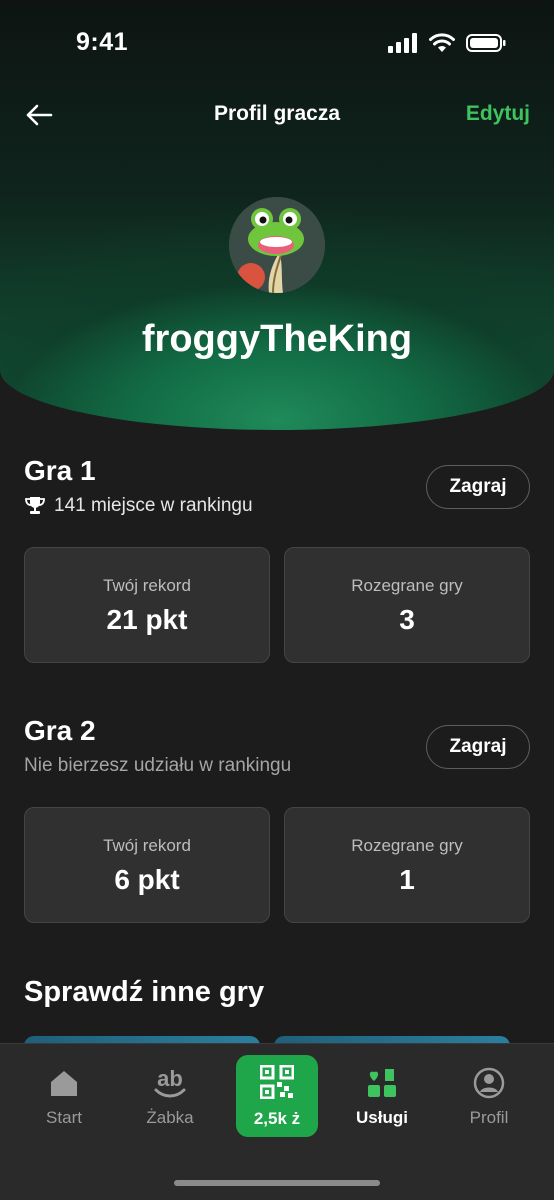  I want to click on status-icons, so click(447, 43).